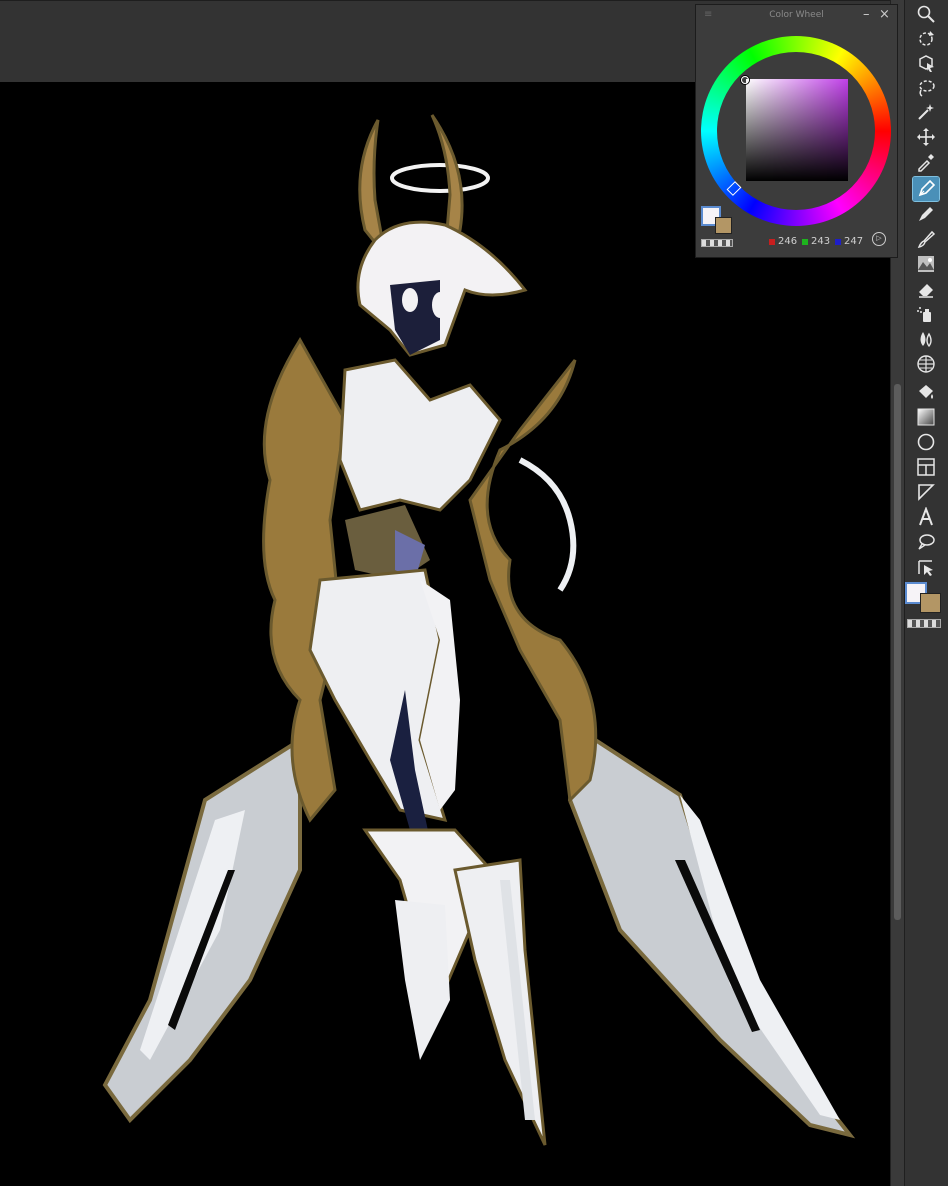 Image resolution: width=948 pixels, height=1186 pixels. What do you see at coordinates (897, 652) in the screenshot?
I see `scrollbar-thumb` at bounding box center [897, 652].